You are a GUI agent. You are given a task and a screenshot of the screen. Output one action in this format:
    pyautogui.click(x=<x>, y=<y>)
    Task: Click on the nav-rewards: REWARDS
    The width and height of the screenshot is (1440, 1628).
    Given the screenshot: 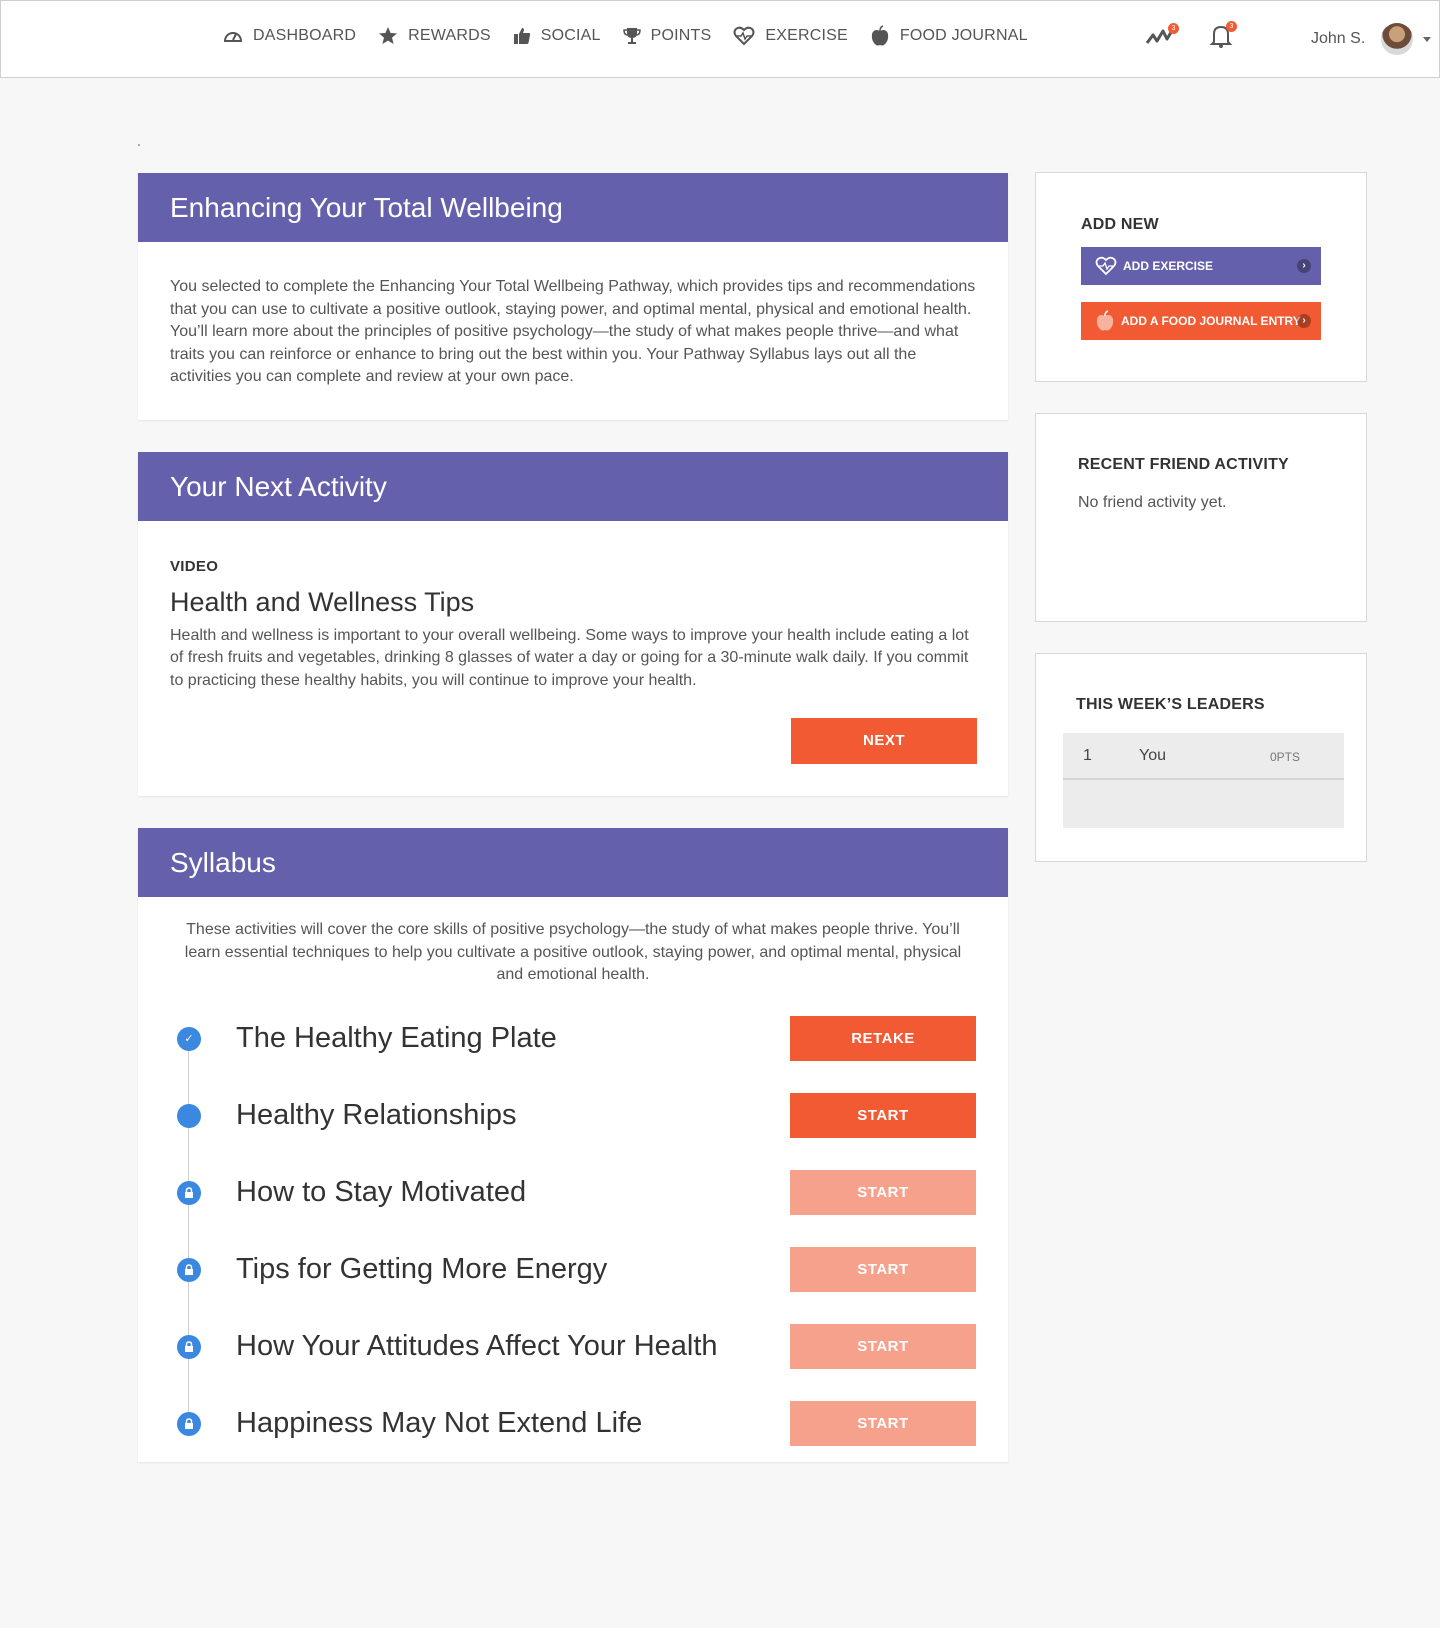 What is the action you would take?
    pyautogui.click(x=434, y=36)
    